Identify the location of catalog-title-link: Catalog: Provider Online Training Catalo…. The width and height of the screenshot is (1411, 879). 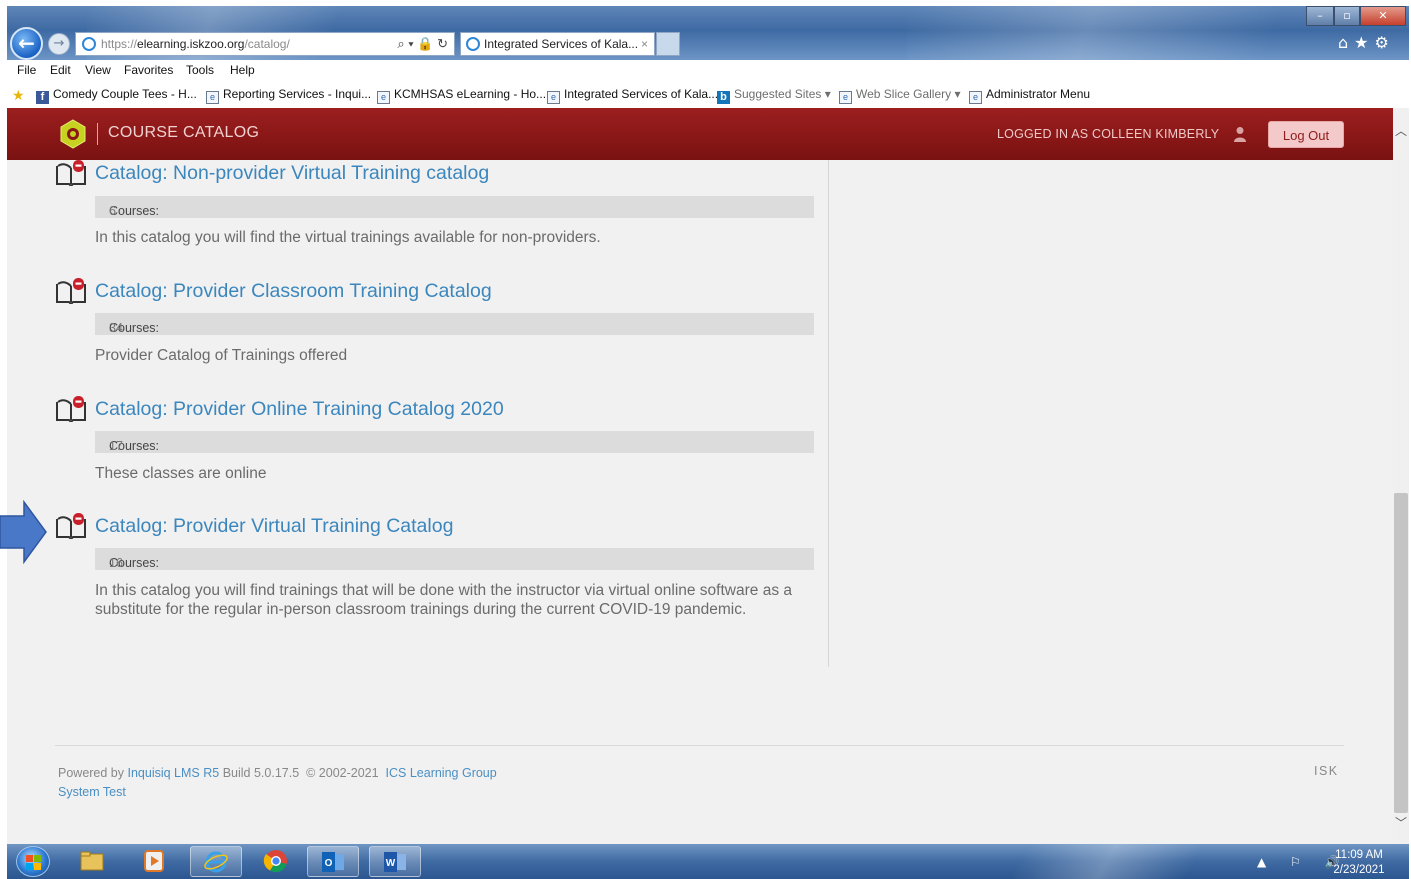
(299, 409).